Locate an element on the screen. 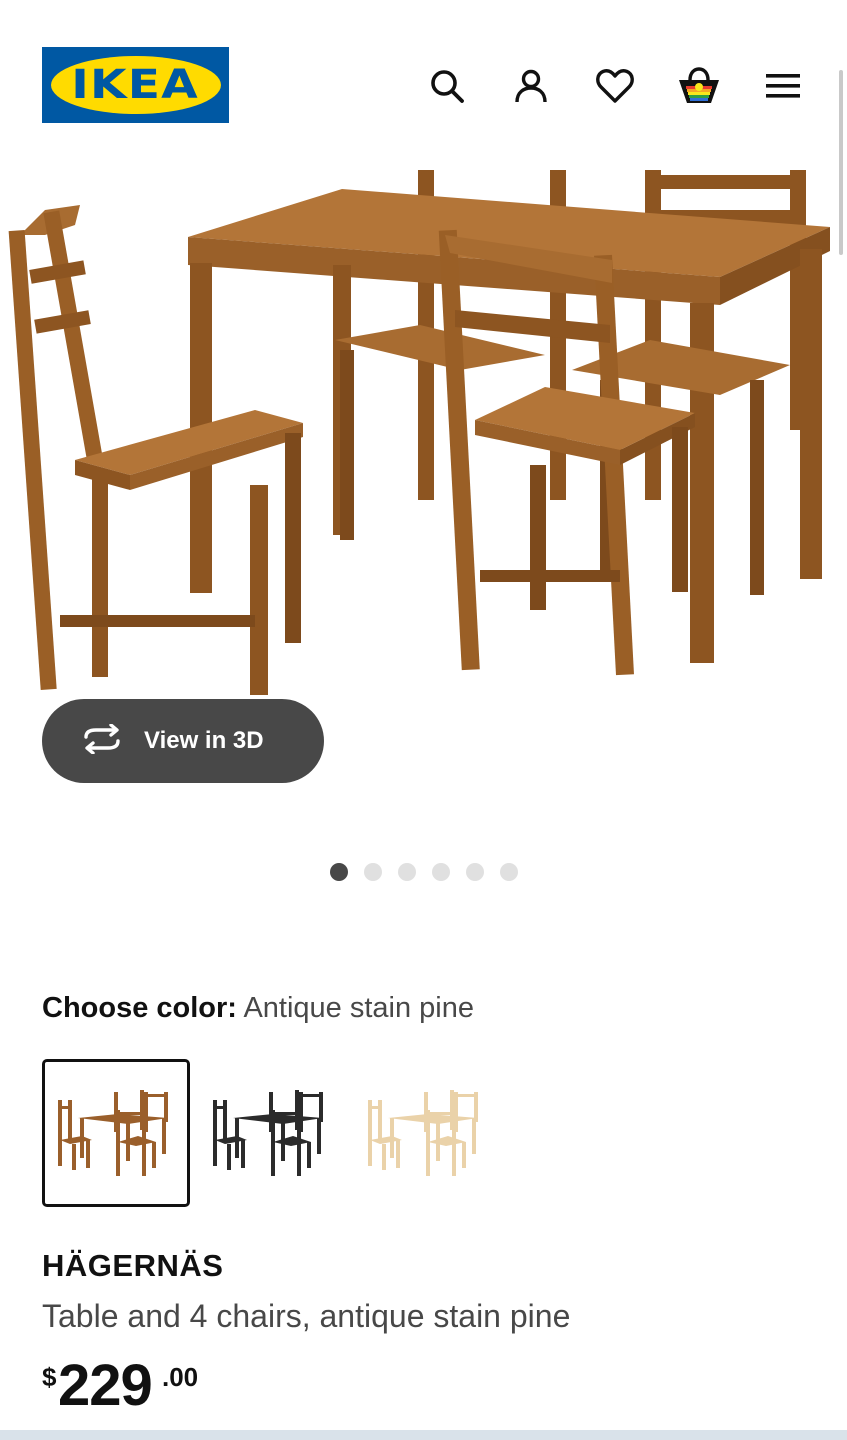  choose-color-label: Choose color: is located at coordinates (139, 1008).